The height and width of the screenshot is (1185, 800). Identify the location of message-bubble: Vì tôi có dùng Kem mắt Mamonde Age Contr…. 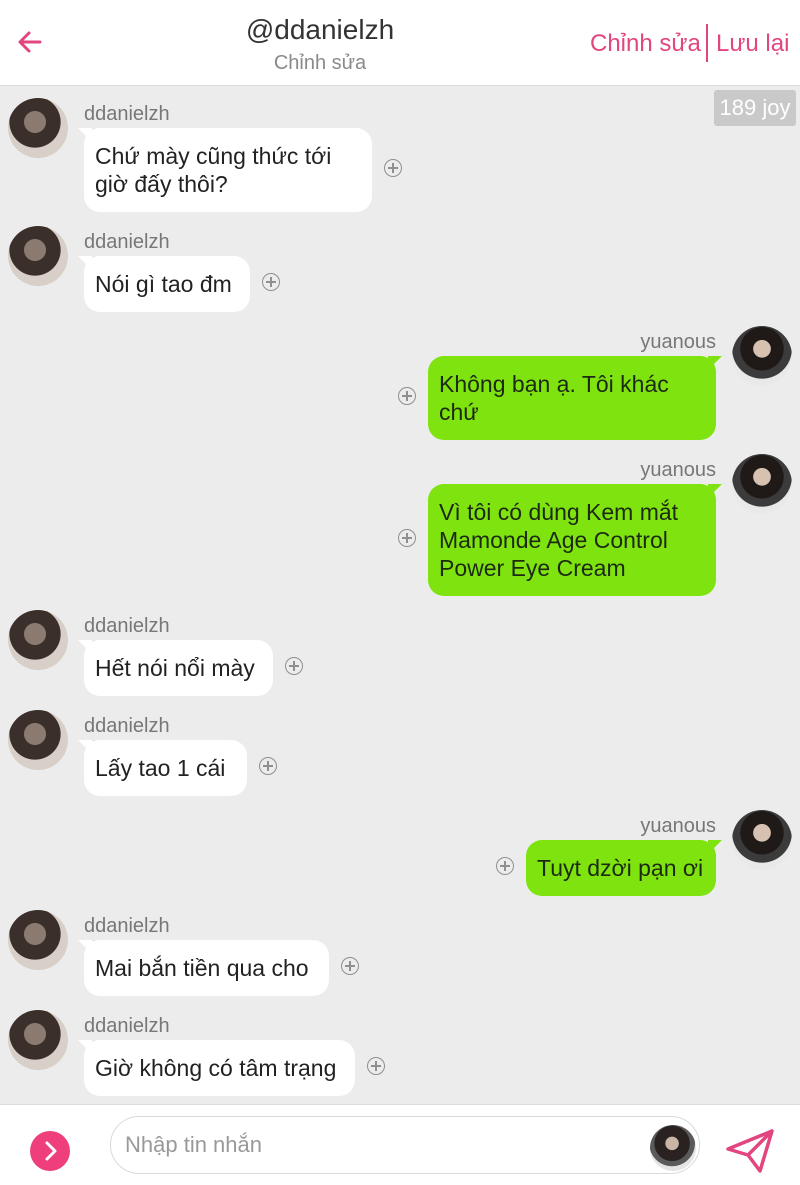
(572, 540).